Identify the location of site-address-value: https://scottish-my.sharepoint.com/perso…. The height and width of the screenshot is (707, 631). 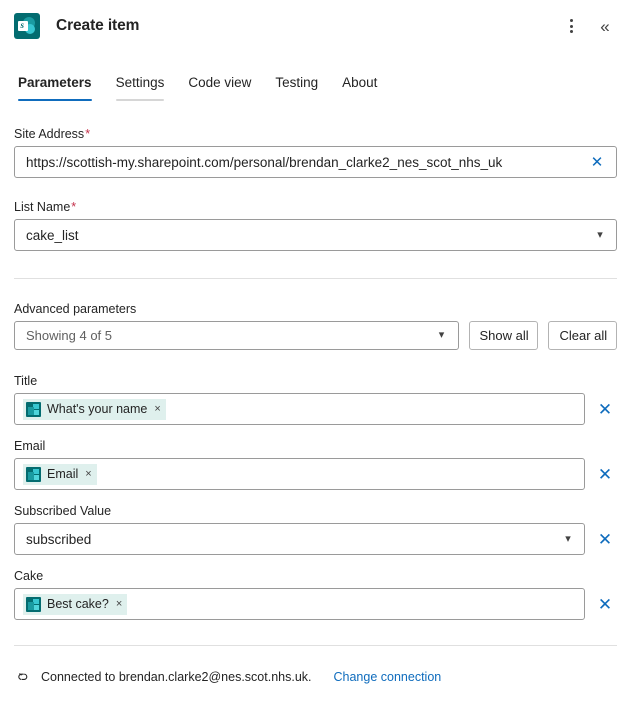
(264, 162).